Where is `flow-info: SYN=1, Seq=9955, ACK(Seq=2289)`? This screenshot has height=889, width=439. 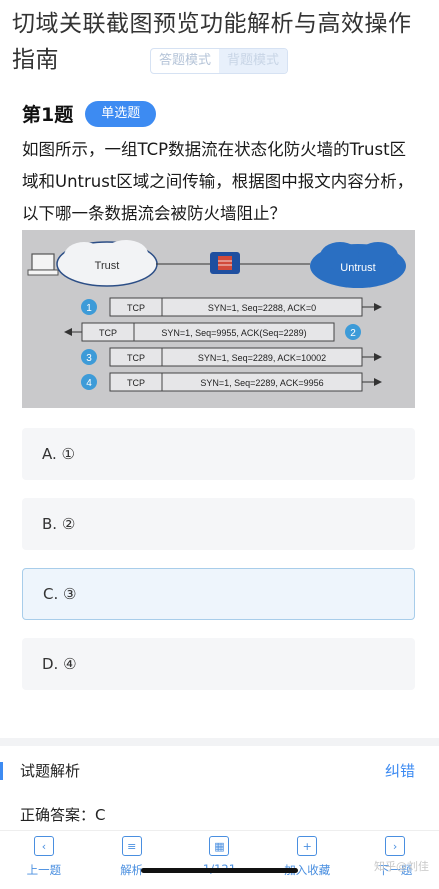
flow-info: SYN=1, Seq=9955, ACK(Seq=2289) is located at coordinates (233, 333).